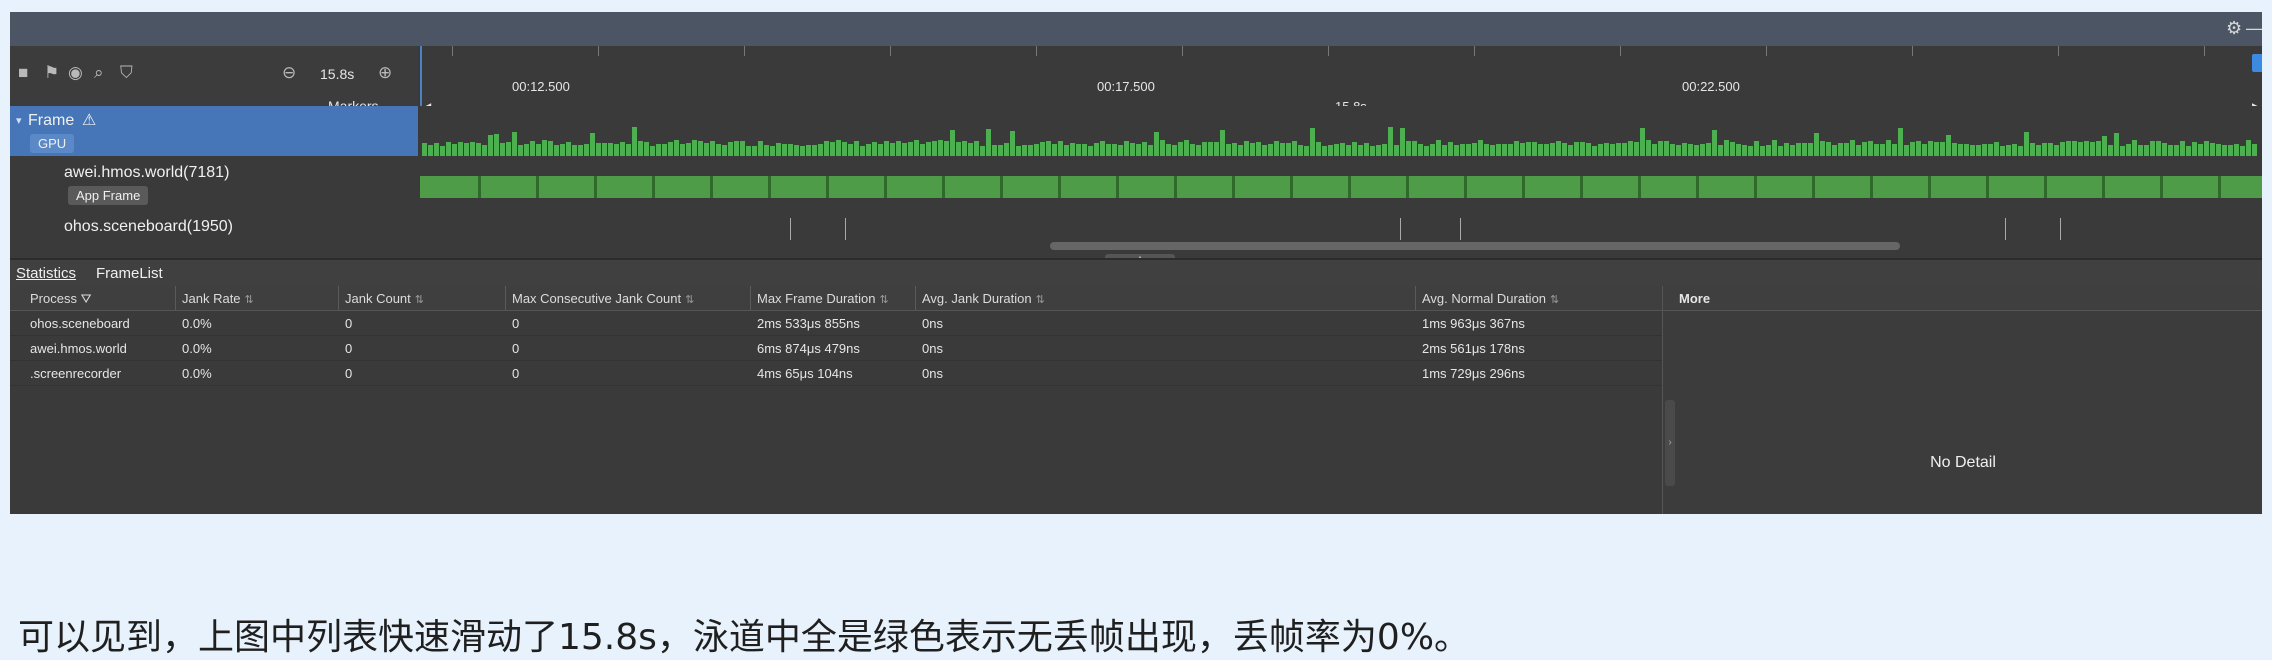  Describe the element at coordinates (99, 73) in the screenshot. I see `search-icon: ⌕` at that location.